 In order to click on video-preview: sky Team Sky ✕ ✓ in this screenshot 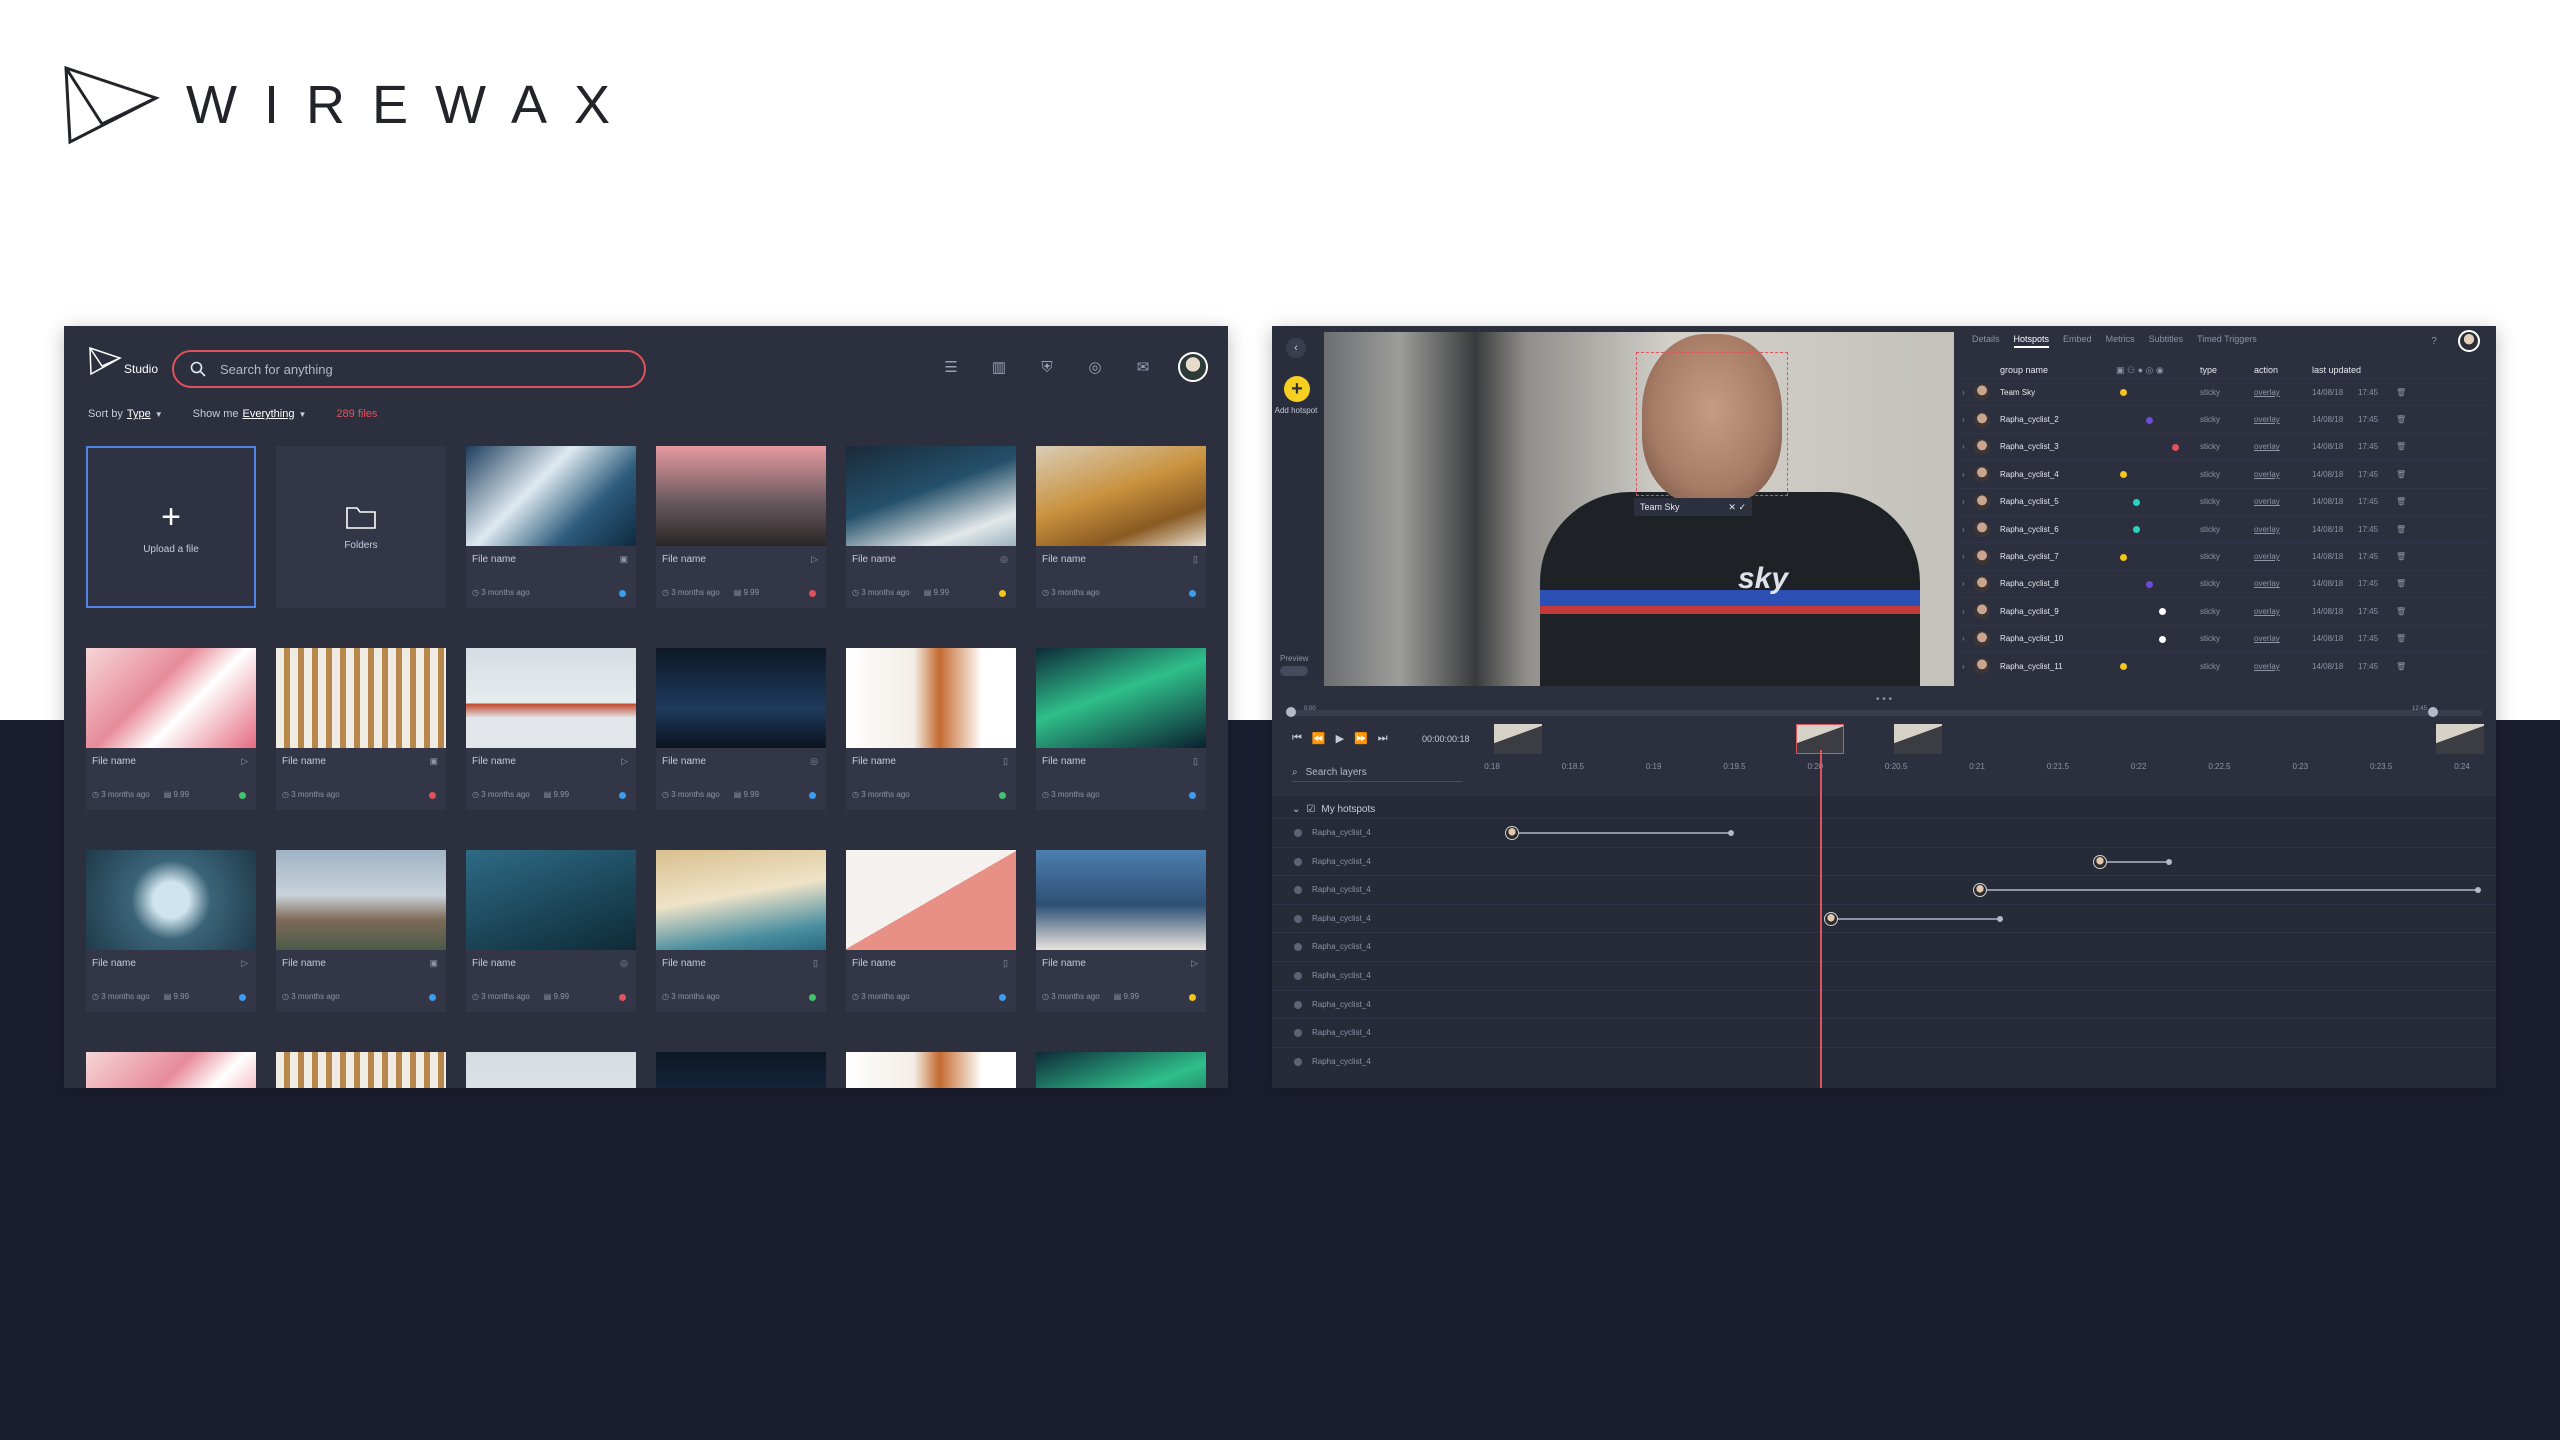, I will do `click(1639, 509)`.